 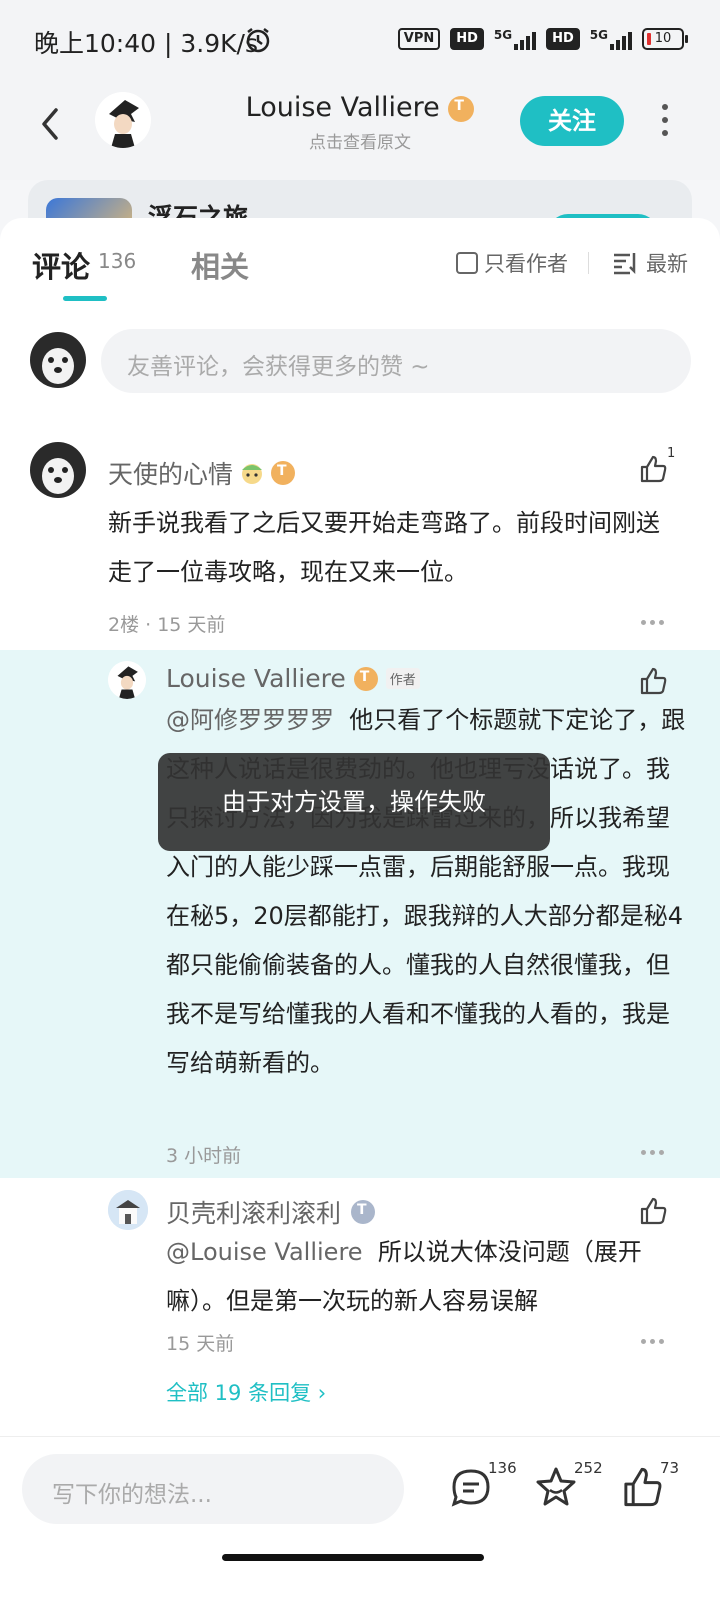 What do you see at coordinates (353, 1557) in the screenshot?
I see `home-indicator` at bounding box center [353, 1557].